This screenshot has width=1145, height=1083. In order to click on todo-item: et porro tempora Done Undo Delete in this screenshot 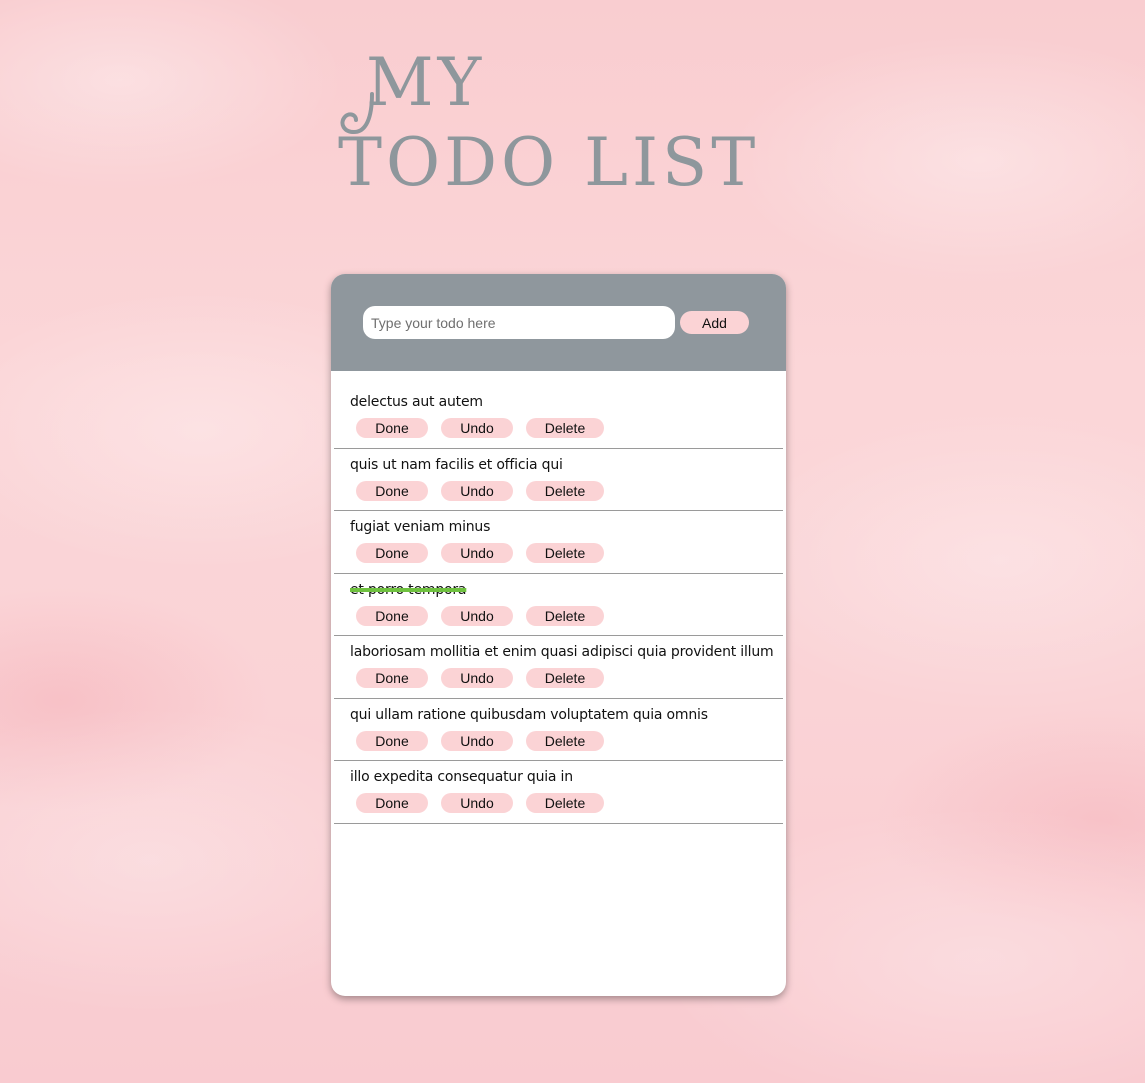, I will do `click(558, 605)`.